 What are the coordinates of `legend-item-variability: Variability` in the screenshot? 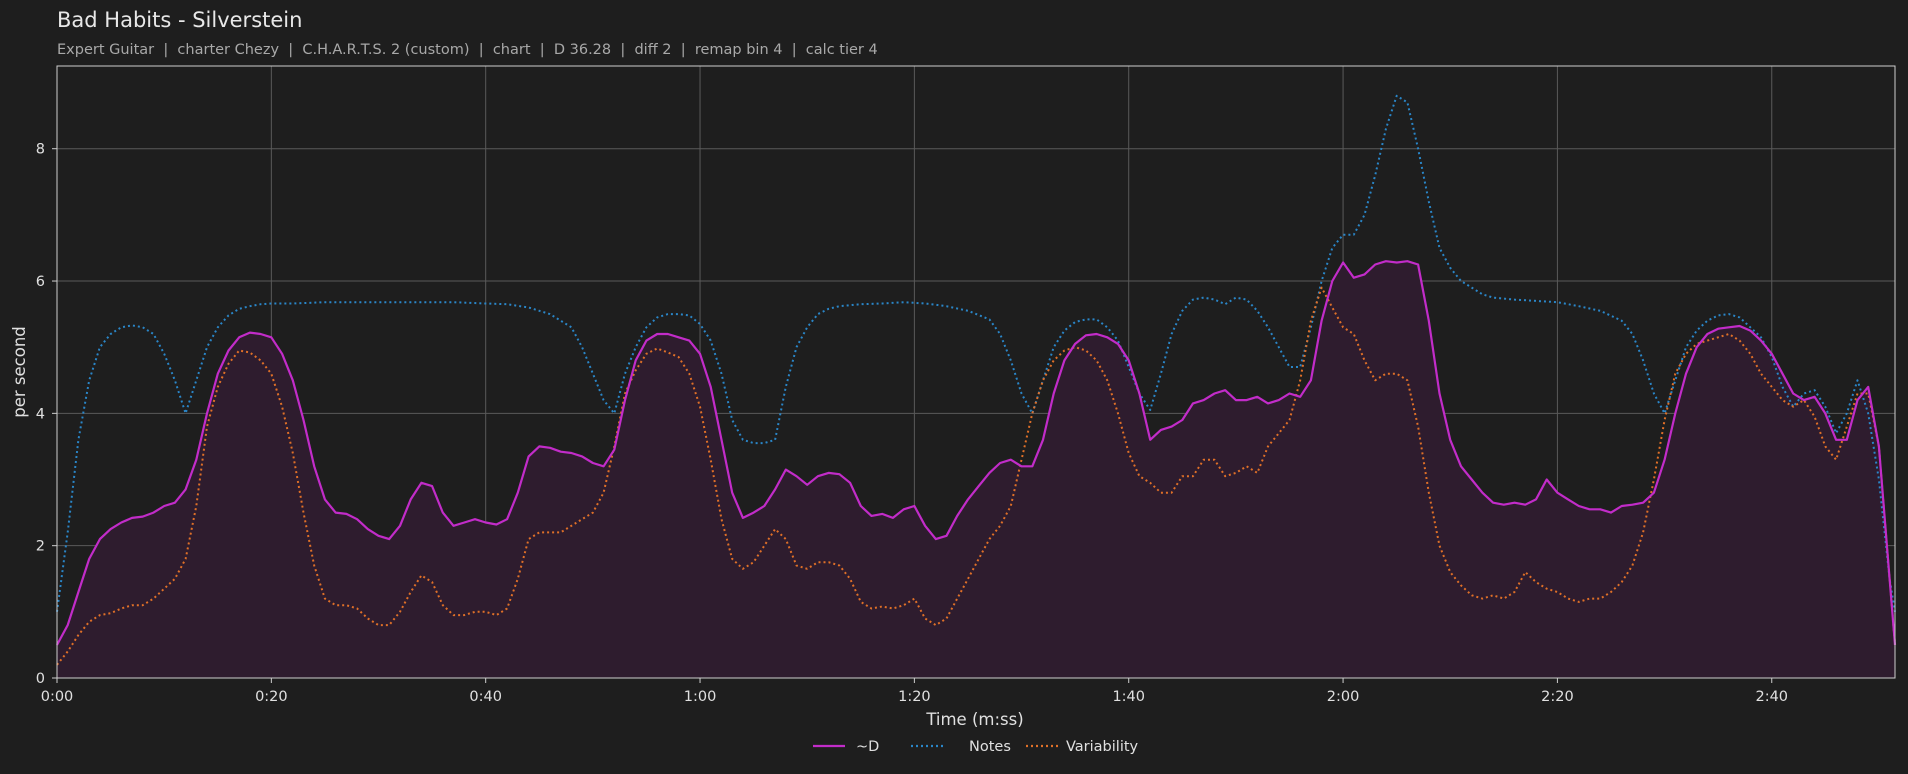 It's located at (1082, 747).